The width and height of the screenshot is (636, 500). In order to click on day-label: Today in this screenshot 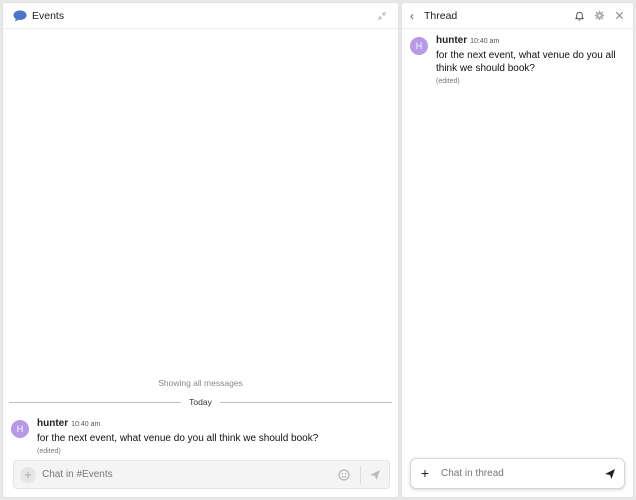, I will do `click(200, 402)`.